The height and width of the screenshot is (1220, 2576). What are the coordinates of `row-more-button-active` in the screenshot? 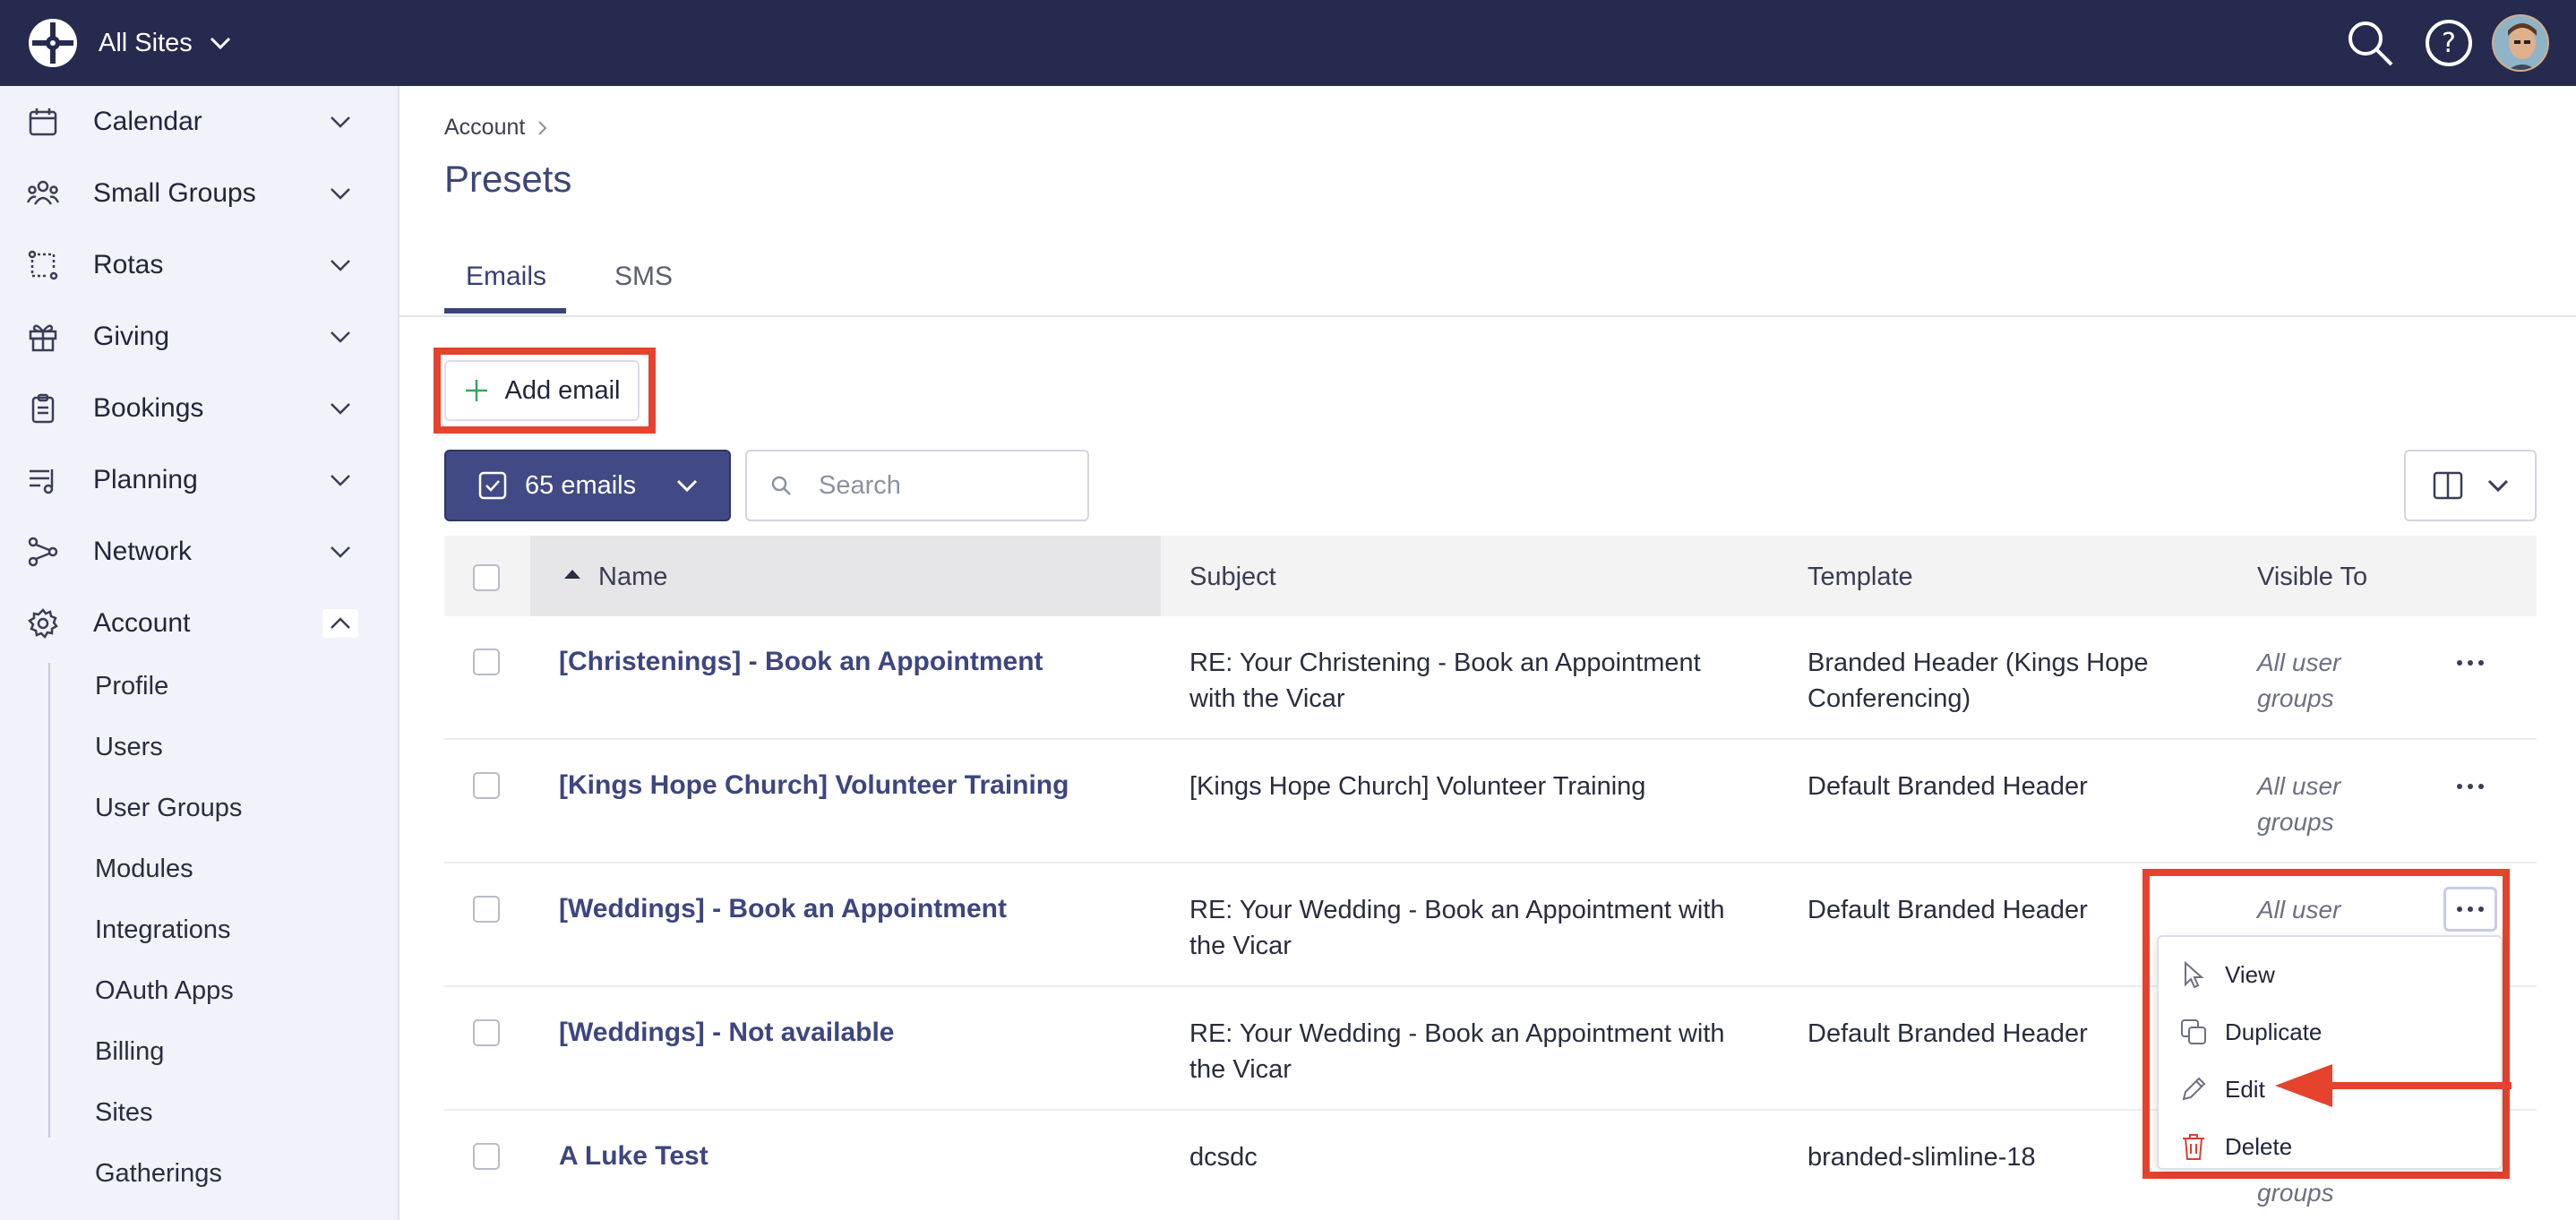 It's located at (2470, 909).